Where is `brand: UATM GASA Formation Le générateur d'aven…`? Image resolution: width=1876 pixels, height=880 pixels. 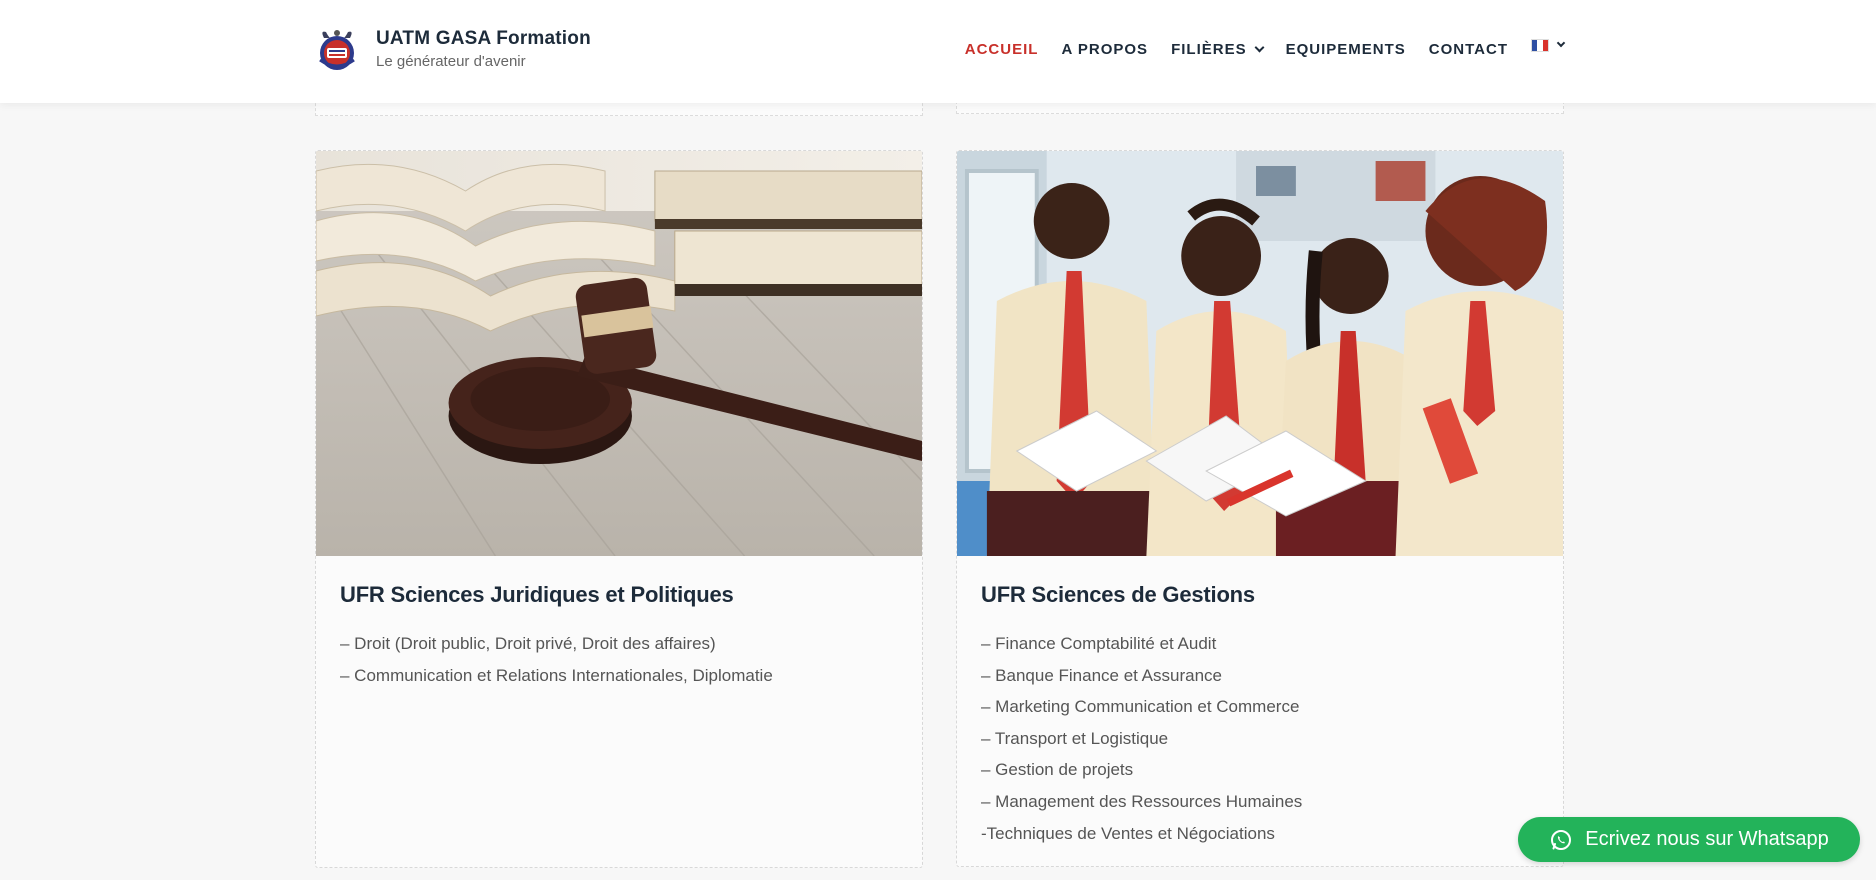 brand: UATM GASA Formation Le générateur d'aven… is located at coordinates (452, 49).